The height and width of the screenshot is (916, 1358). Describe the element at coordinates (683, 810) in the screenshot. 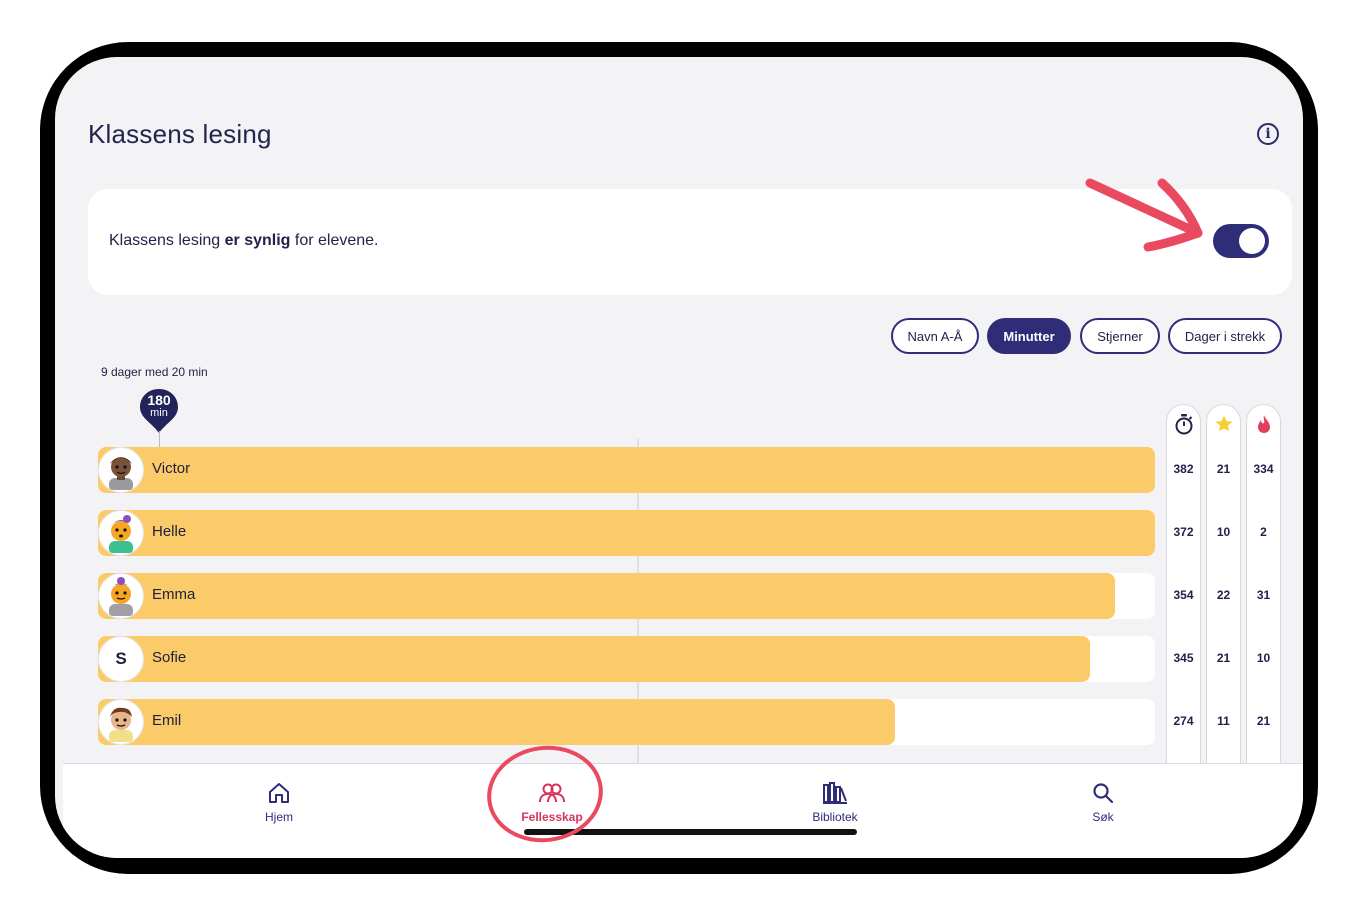

I see `tab-bar: Hjem Fellesskap Bibliotek Søk` at that location.